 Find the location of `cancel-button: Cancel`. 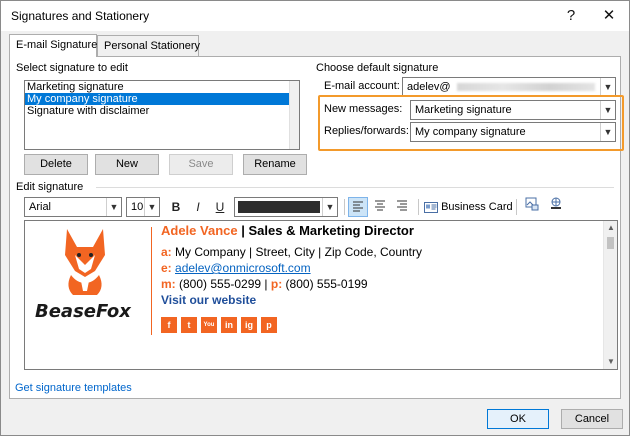

cancel-button: Cancel is located at coordinates (592, 419).